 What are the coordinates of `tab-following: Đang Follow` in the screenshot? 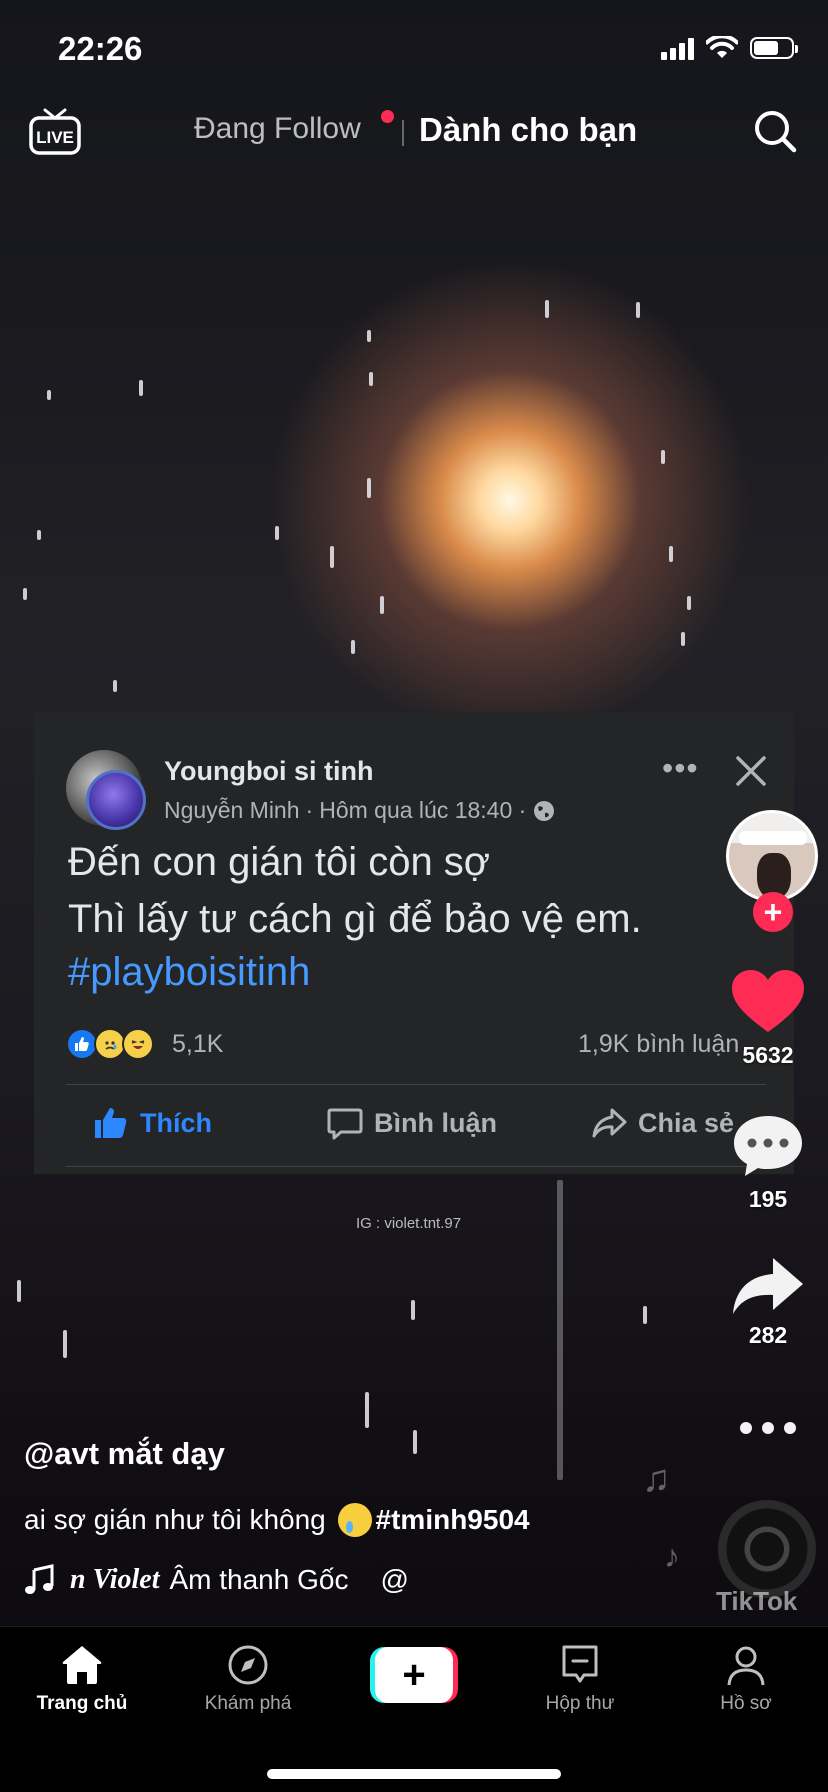 It's located at (277, 129).